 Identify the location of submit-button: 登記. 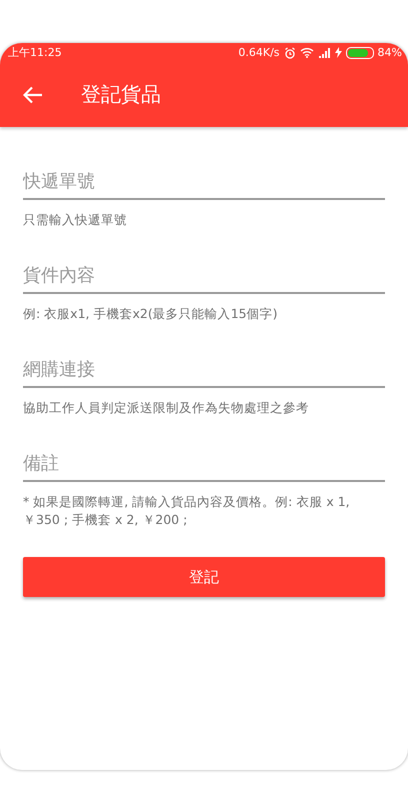
(204, 577).